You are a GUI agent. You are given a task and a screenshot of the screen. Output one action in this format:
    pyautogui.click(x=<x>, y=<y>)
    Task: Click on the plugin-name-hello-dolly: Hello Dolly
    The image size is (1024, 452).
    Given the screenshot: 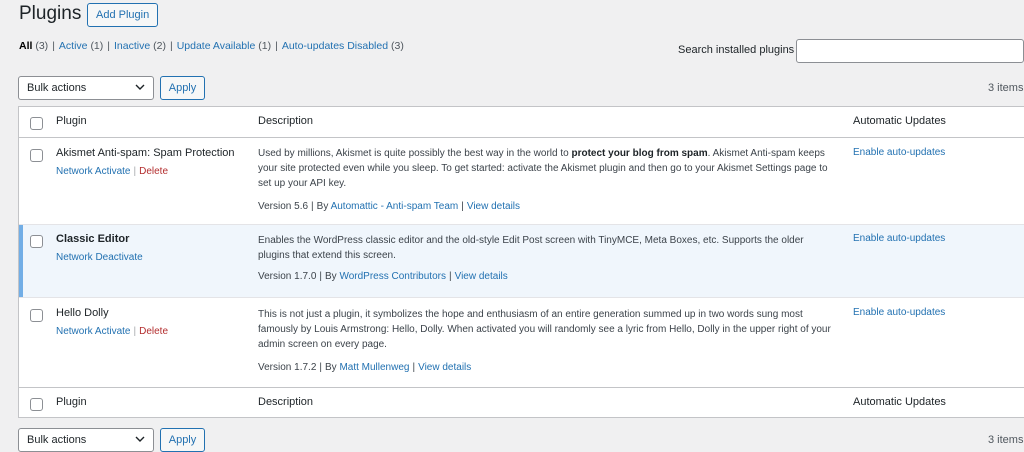 What is the action you would take?
    pyautogui.click(x=82, y=313)
    